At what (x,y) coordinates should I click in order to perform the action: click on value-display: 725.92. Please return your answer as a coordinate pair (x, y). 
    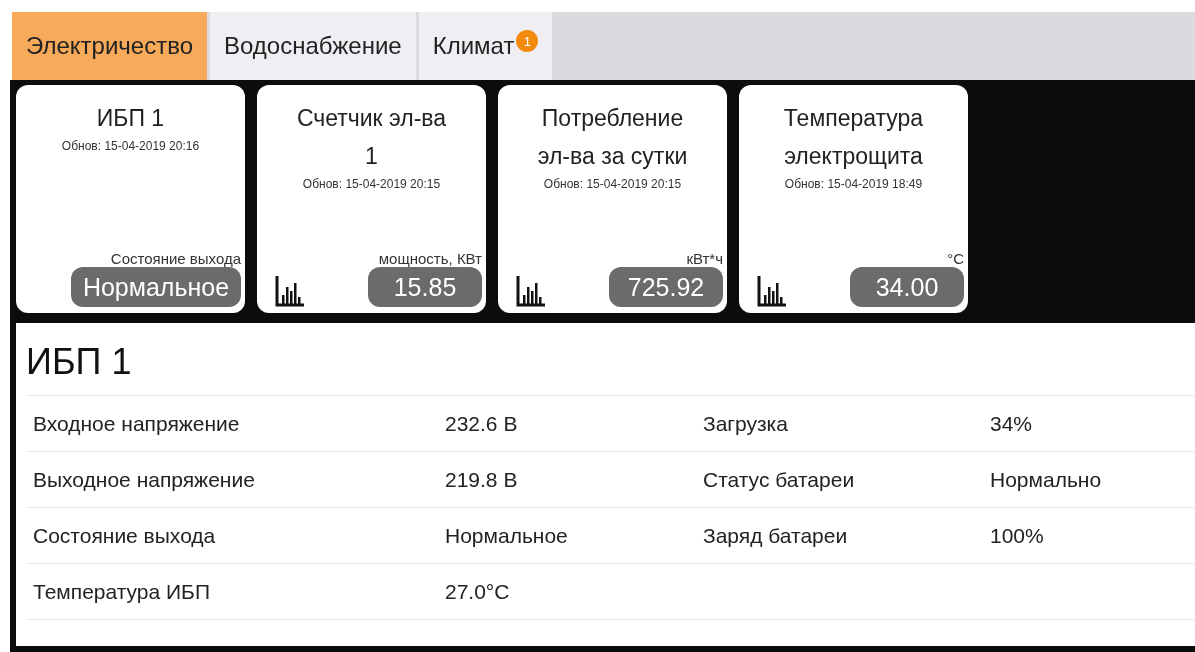
    Looking at the image, I should click on (666, 287).